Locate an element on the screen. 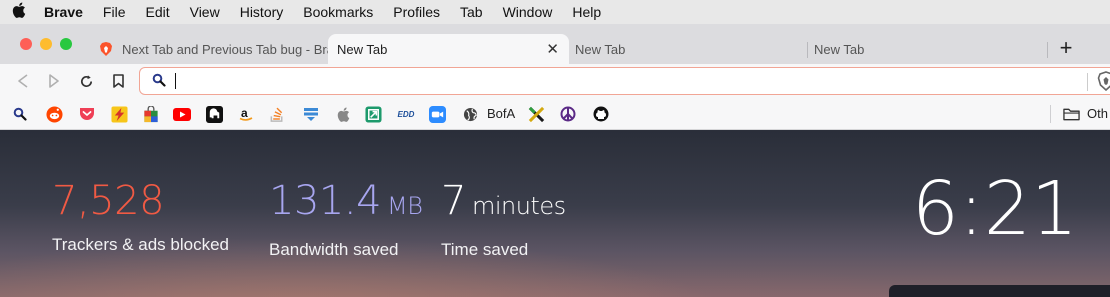 The height and width of the screenshot is (297, 1110). address-input is located at coordinates (624, 81).